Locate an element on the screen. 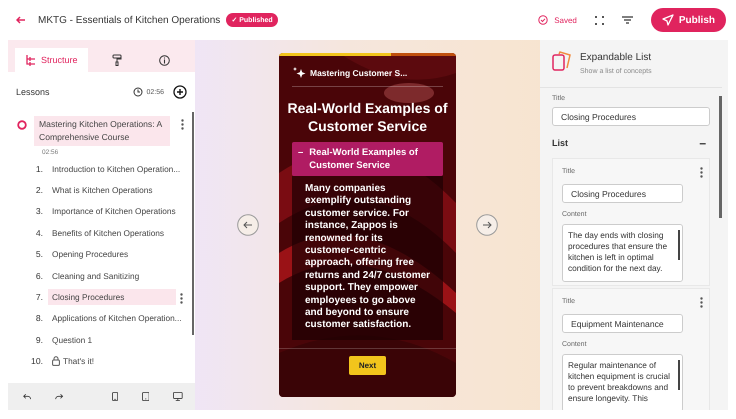  next-button: Next is located at coordinates (367, 365).